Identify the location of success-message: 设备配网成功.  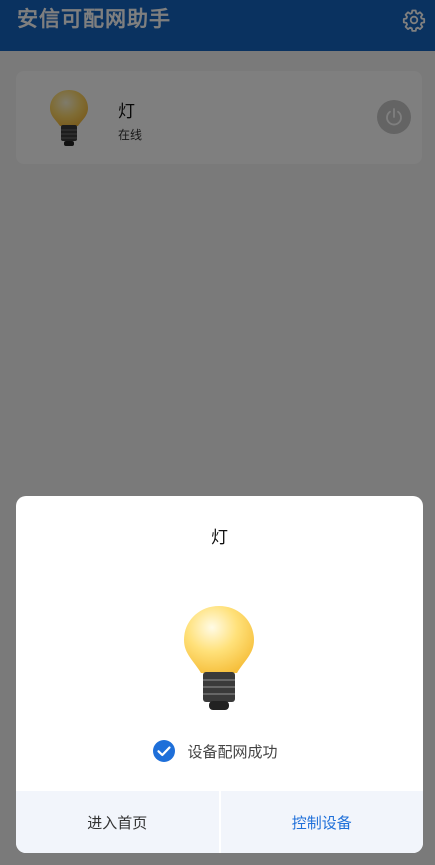
(232, 751).